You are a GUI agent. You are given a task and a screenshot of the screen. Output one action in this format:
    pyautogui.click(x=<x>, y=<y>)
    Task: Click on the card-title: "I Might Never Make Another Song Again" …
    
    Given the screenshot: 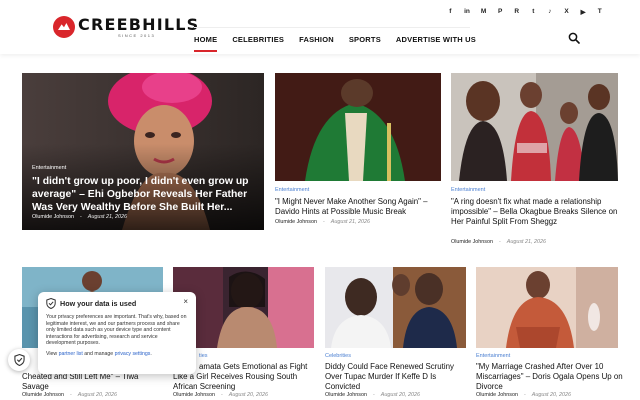 What is the action you would take?
    pyautogui.click(x=359, y=207)
    